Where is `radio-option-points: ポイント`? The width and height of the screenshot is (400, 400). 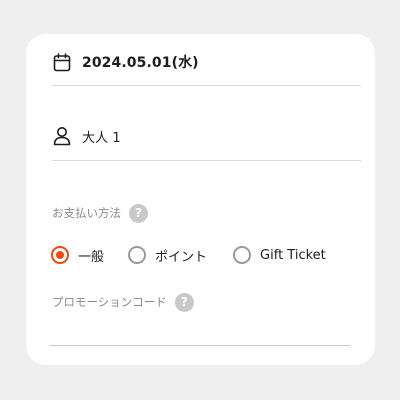
radio-option-points: ポイント is located at coordinates (167, 255).